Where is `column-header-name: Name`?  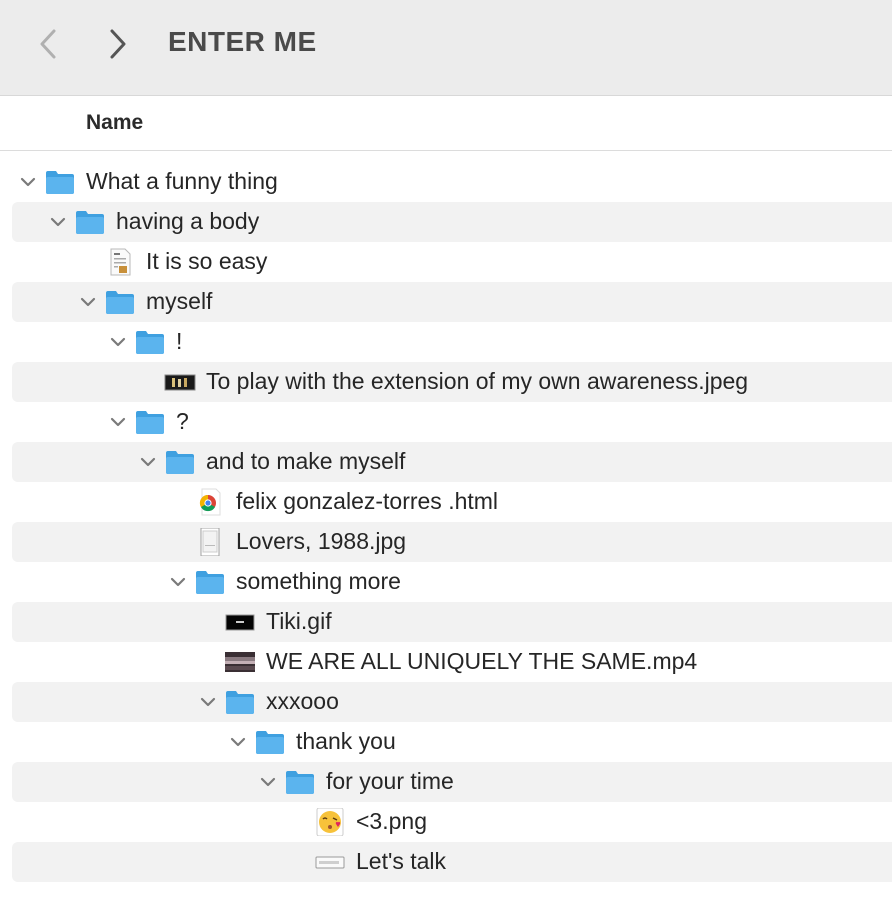 column-header-name: Name is located at coordinates (114, 123).